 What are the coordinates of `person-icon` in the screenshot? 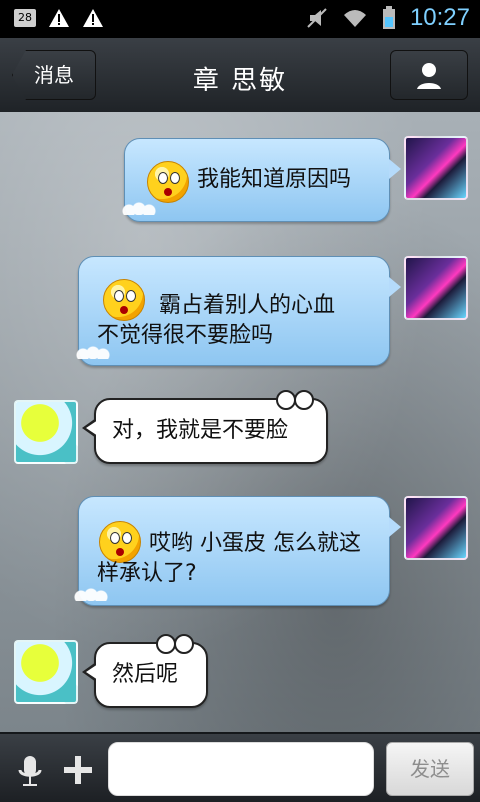 It's located at (429, 76).